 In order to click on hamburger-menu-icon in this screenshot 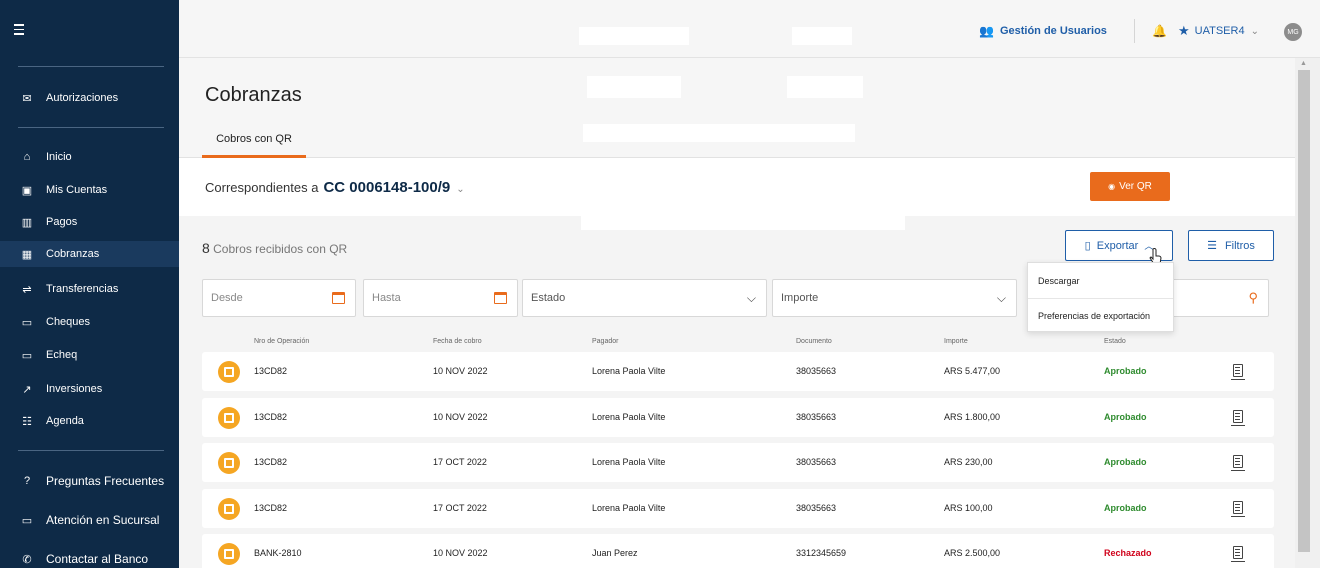, I will do `click(21, 31)`.